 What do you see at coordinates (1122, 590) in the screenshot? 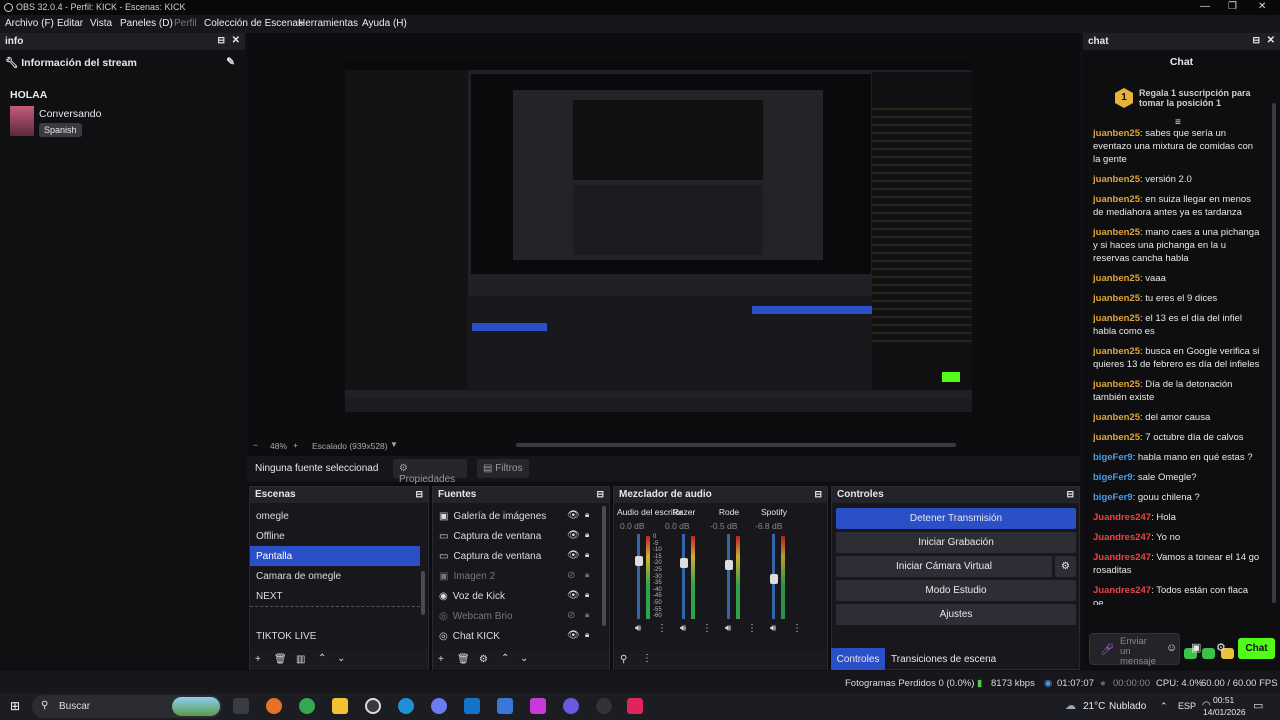
I see `chat-username: Juandres247` at bounding box center [1122, 590].